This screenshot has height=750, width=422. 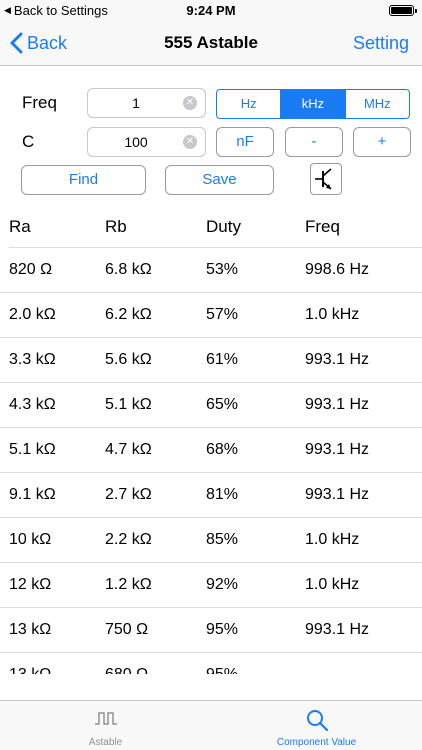 I want to click on tab-component-value: Component Value, so click(x=316, y=725).